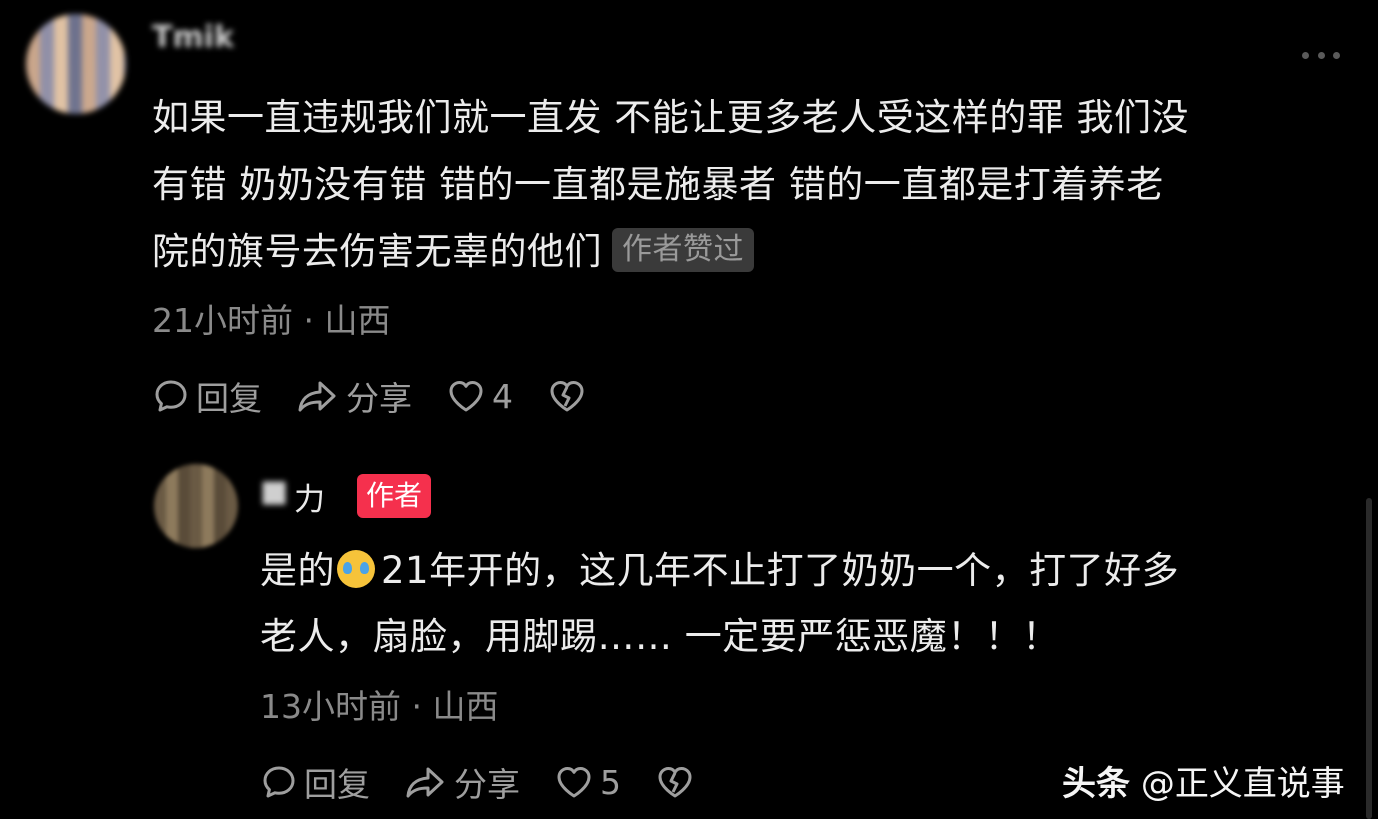 Image resolution: width=1378 pixels, height=819 pixels. Describe the element at coordinates (271, 320) in the screenshot. I see `comment-meta: 21小时前 · 山西` at that location.